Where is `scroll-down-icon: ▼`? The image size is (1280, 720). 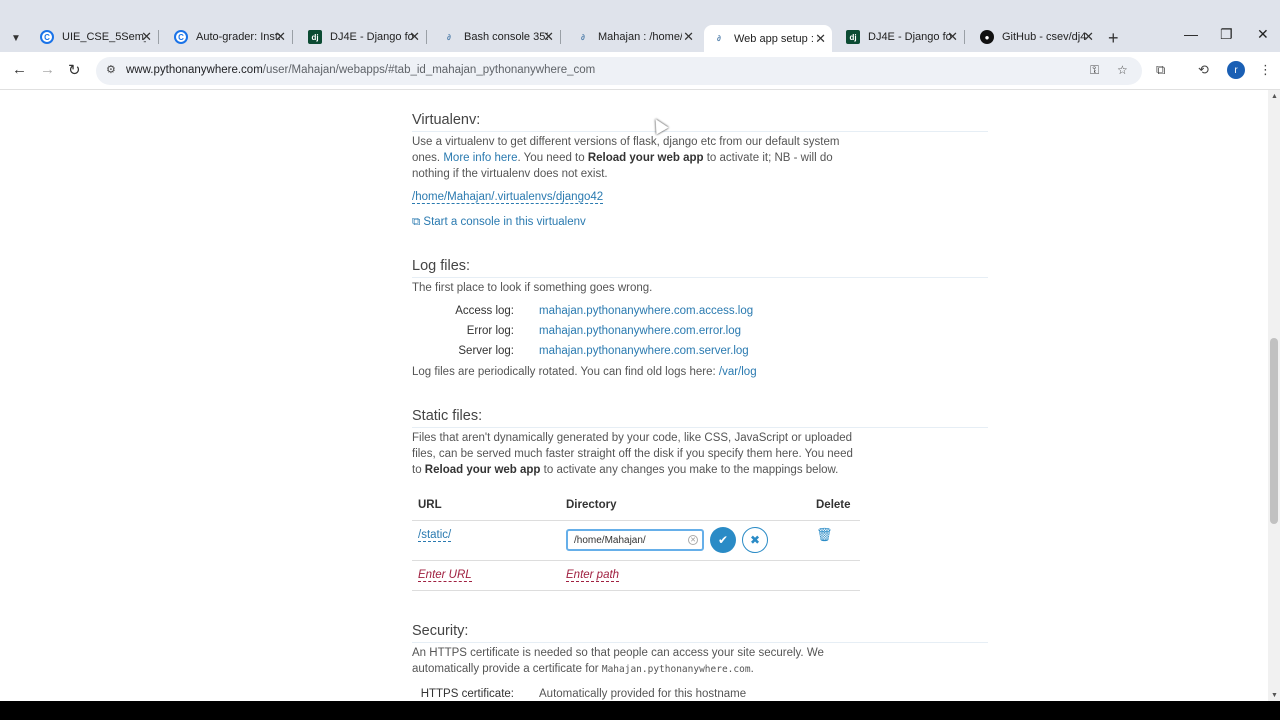
scroll-down-icon: ▼ is located at coordinates (1274, 695).